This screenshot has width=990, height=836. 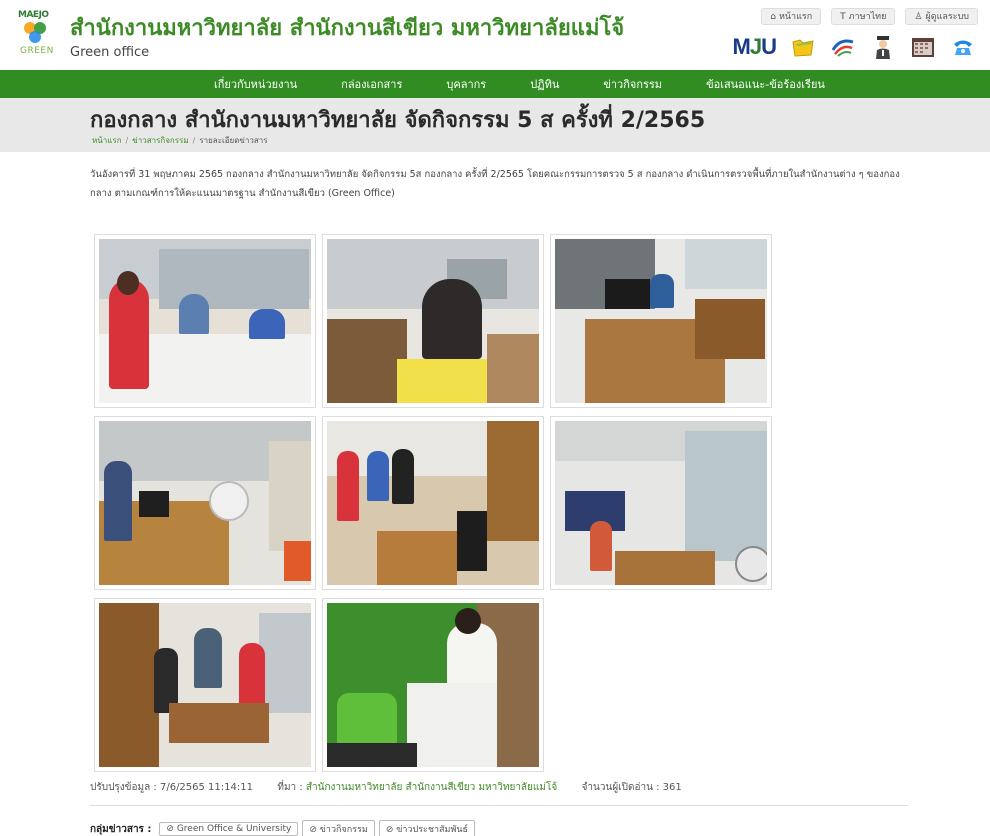 What do you see at coordinates (338, 828) in the screenshot?
I see `tag-activity-news: ⊘ ข่าวกิจกรรม` at bounding box center [338, 828].